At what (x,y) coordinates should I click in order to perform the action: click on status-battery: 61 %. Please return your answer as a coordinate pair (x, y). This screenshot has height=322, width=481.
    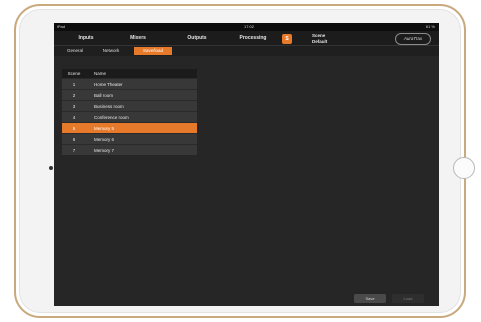
    Looking at the image, I should click on (430, 26).